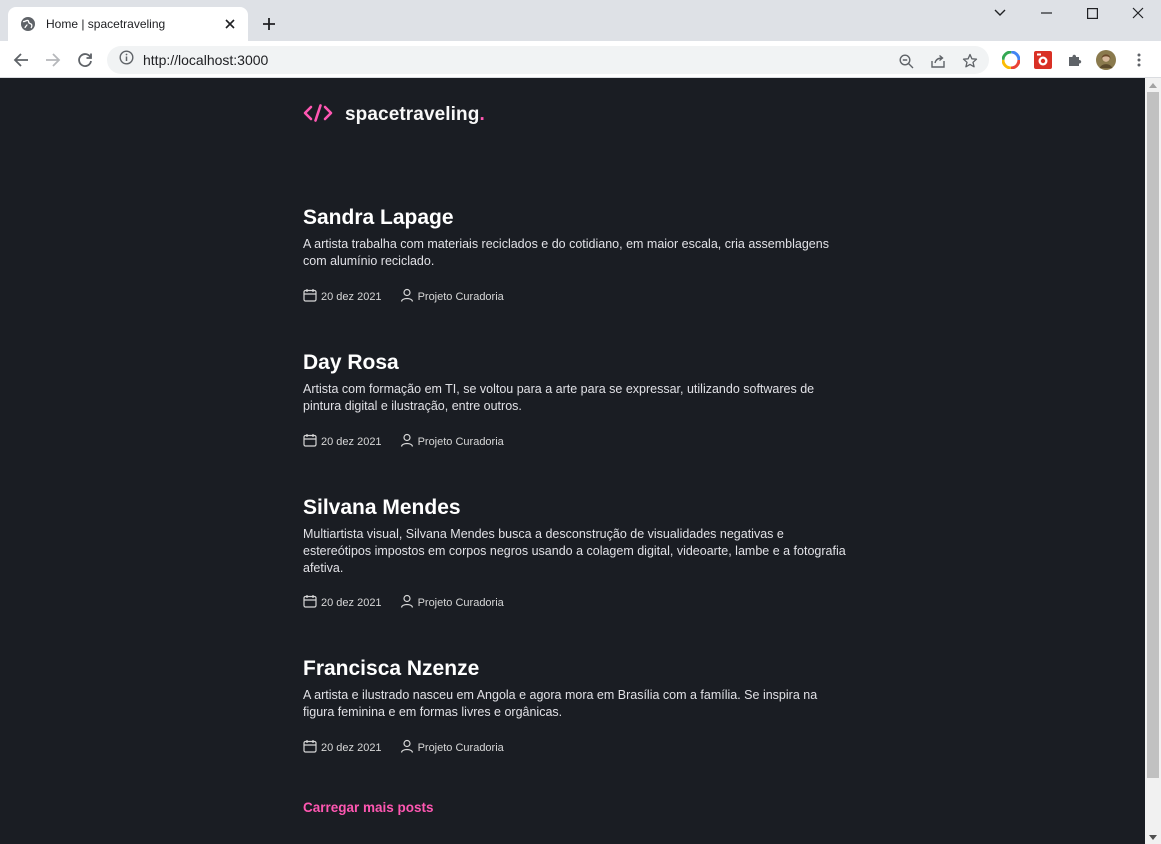 The width and height of the screenshot is (1161, 844). What do you see at coordinates (575, 669) in the screenshot?
I see `post-title: Francisca Nzenze` at bounding box center [575, 669].